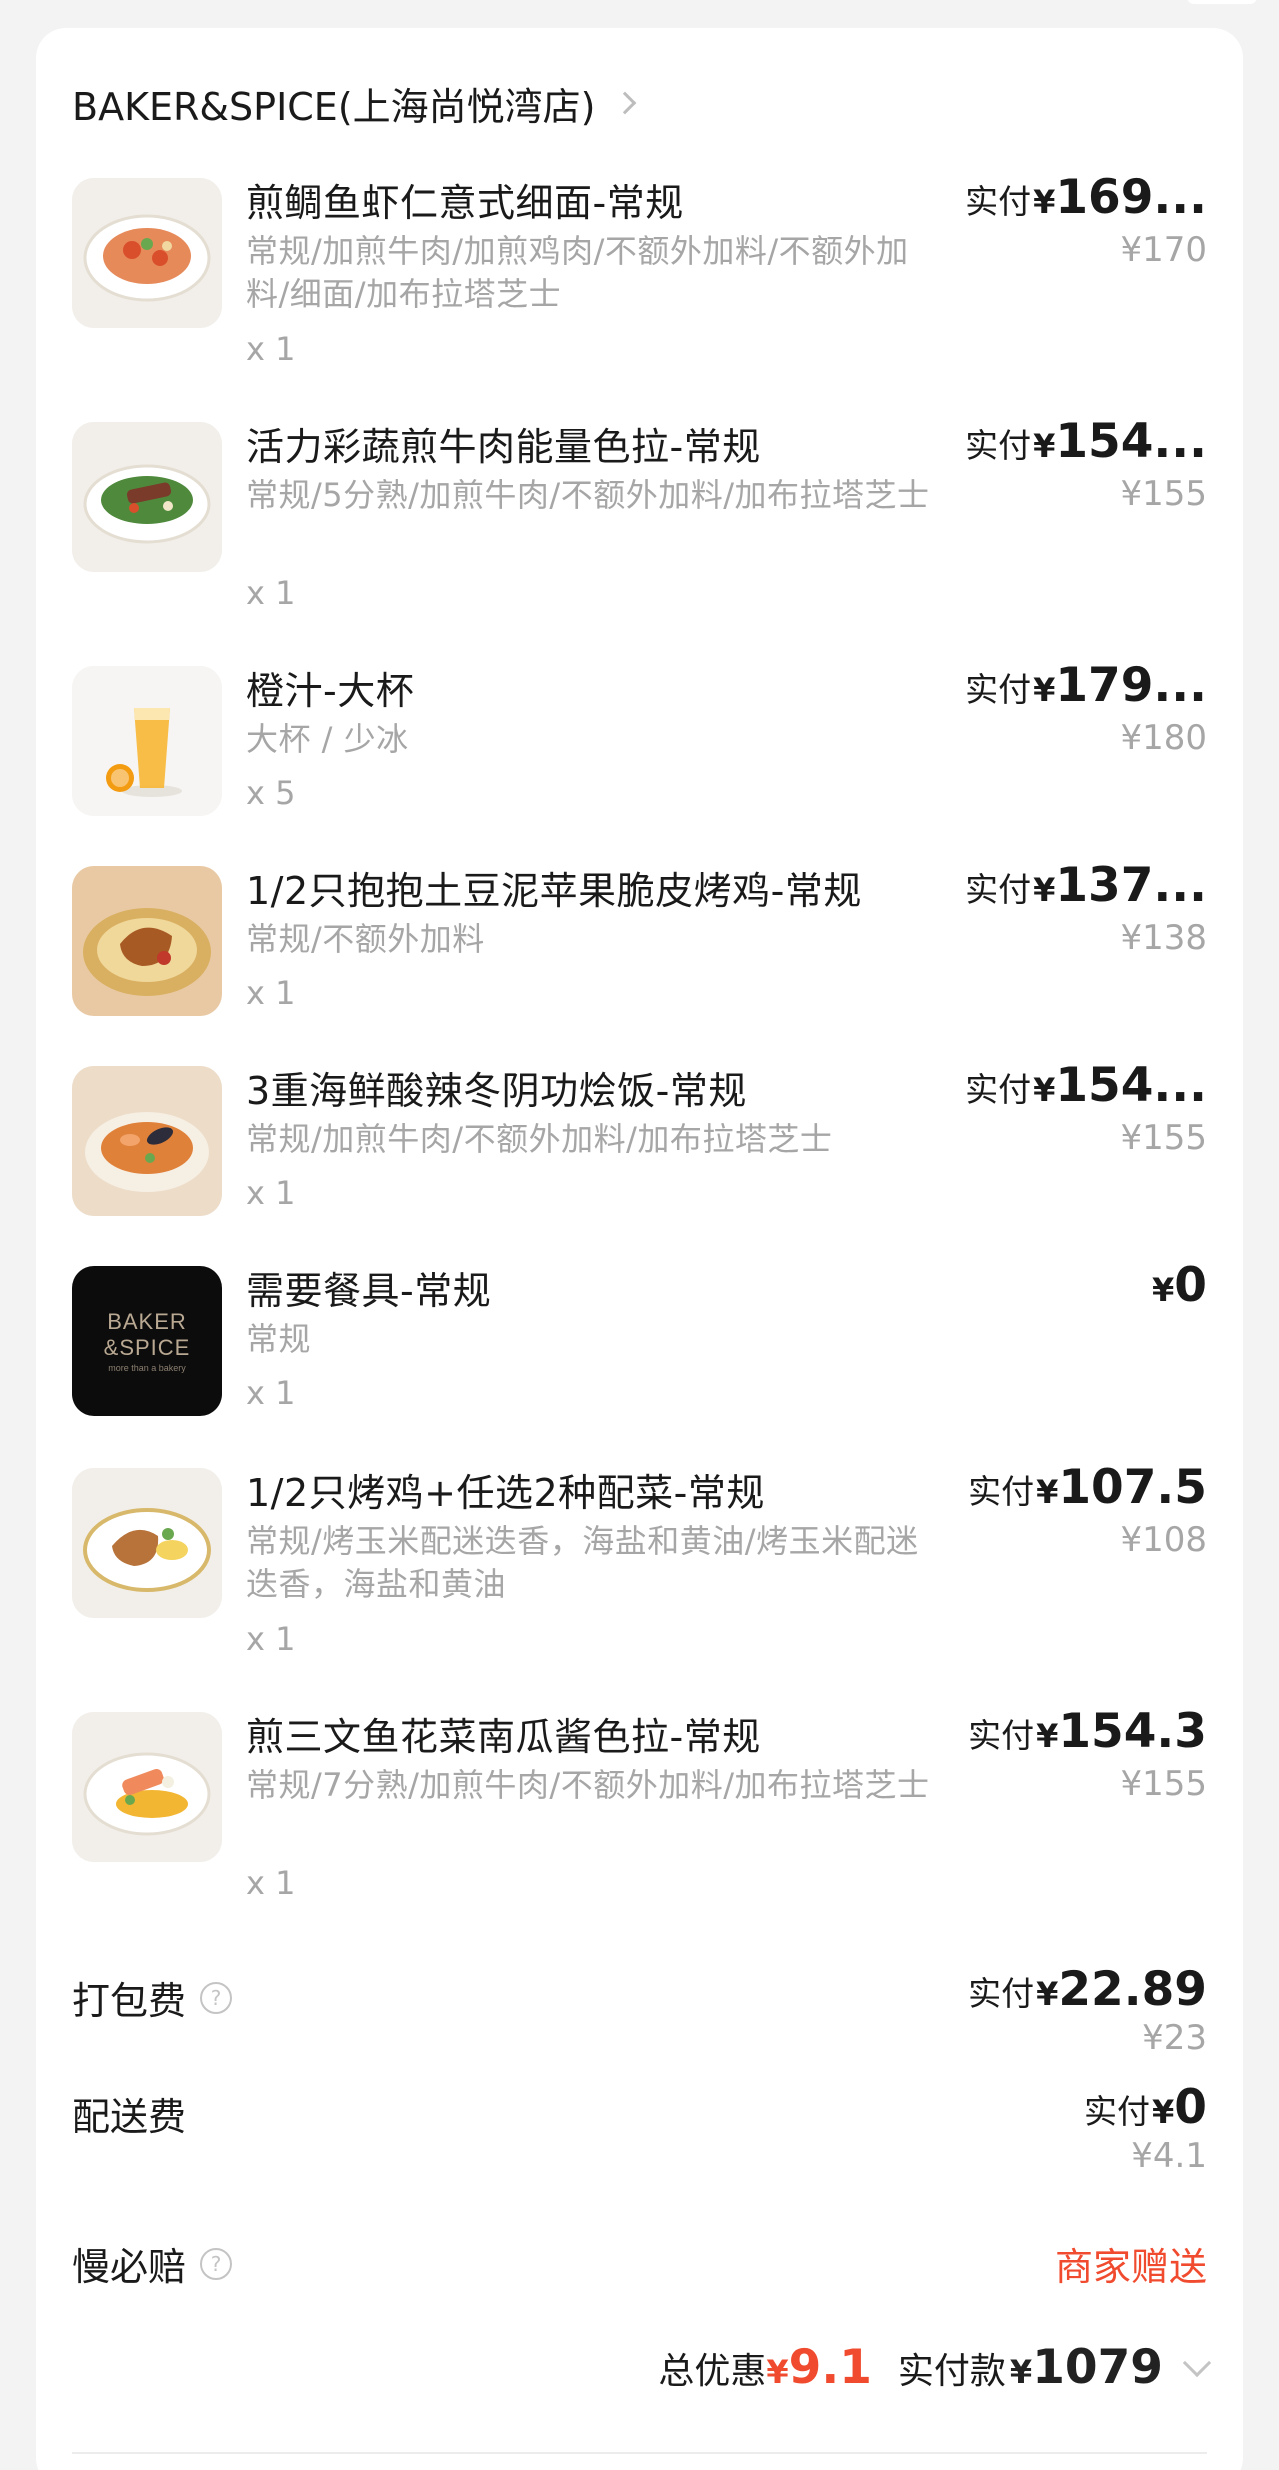 This screenshot has width=1279, height=2470. What do you see at coordinates (496, 1091) in the screenshot?
I see `item-name: 3重海鲜酸辣冬阴功烩饭-常规` at bounding box center [496, 1091].